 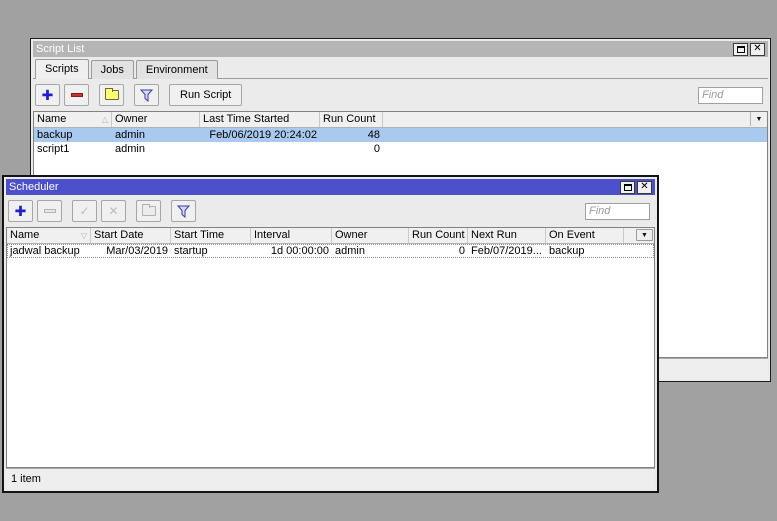 What do you see at coordinates (507, 235) in the screenshot?
I see `column-header-next-run: Next Run` at bounding box center [507, 235].